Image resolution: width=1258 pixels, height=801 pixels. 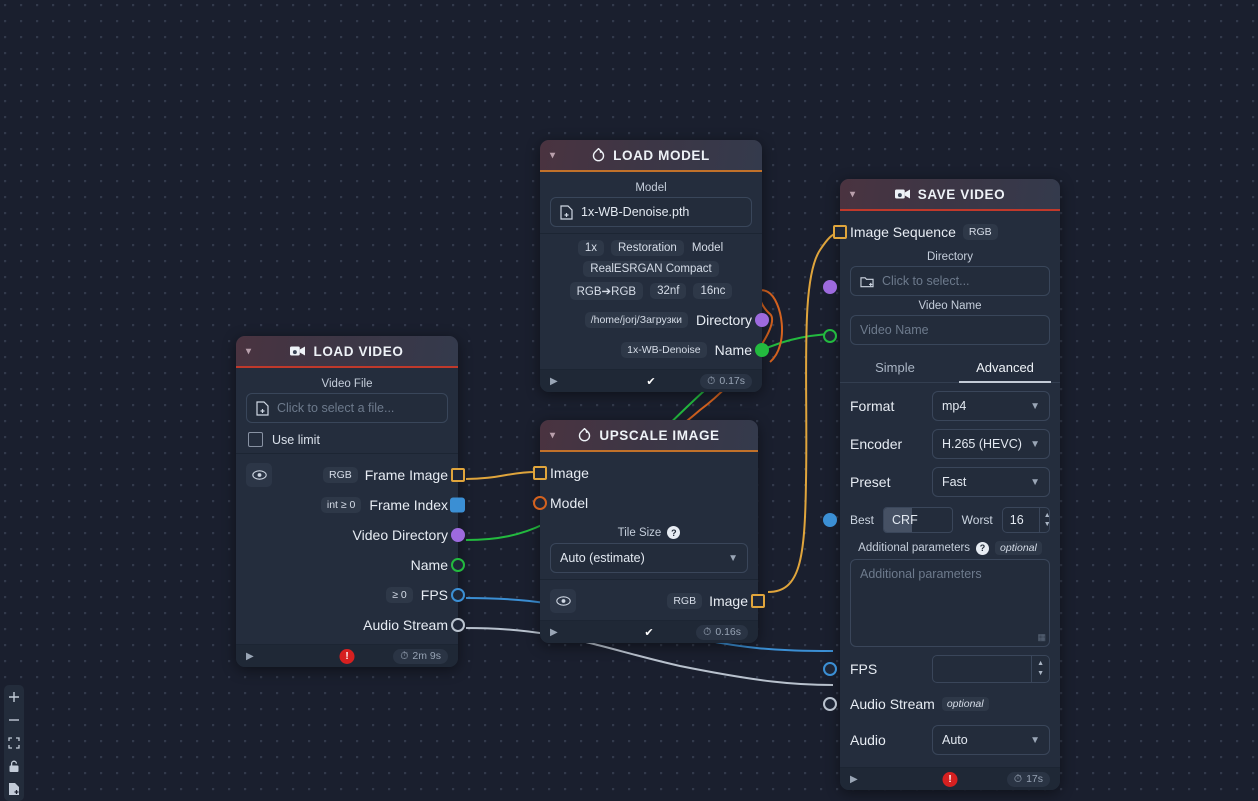 What do you see at coordinates (728, 601) in the screenshot?
I see `output-label-image: Image` at bounding box center [728, 601].